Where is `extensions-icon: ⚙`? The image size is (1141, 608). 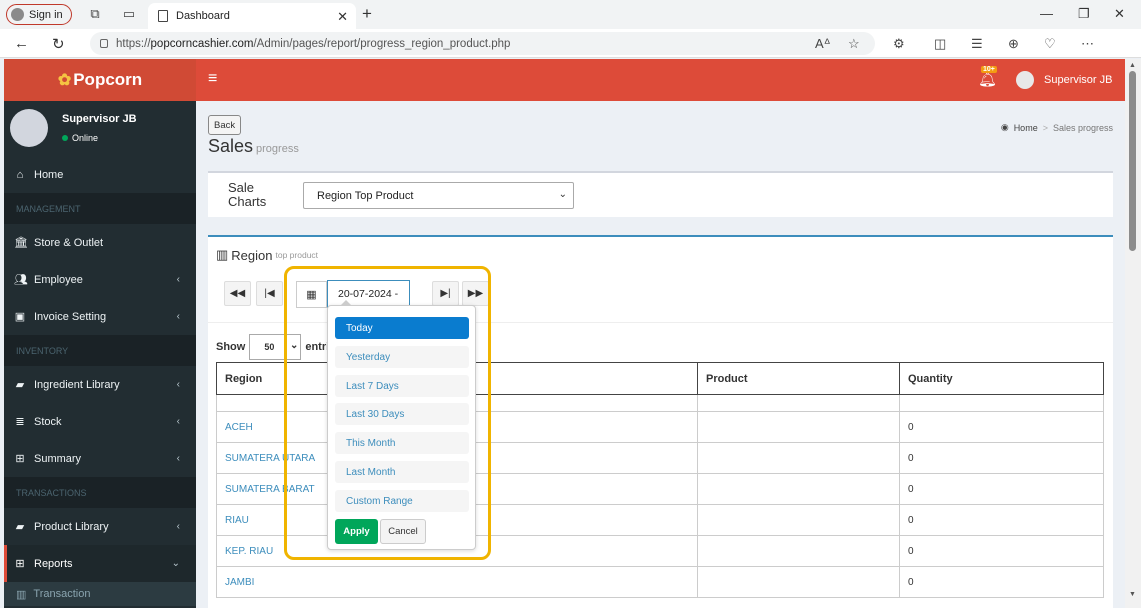 extensions-icon: ⚙ is located at coordinates (899, 44).